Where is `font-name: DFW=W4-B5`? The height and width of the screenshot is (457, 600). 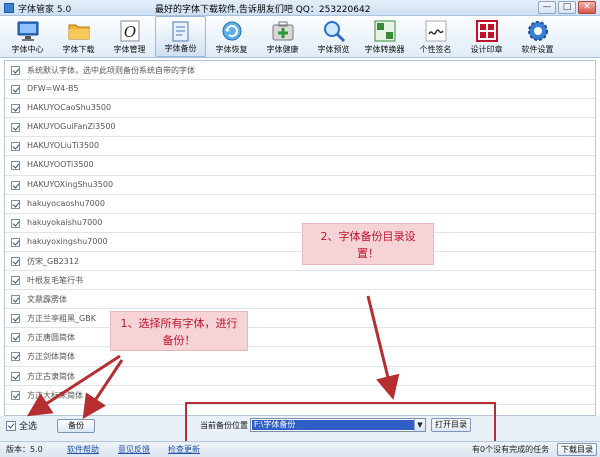 font-name: DFW=W4-B5 is located at coordinates (53, 89).